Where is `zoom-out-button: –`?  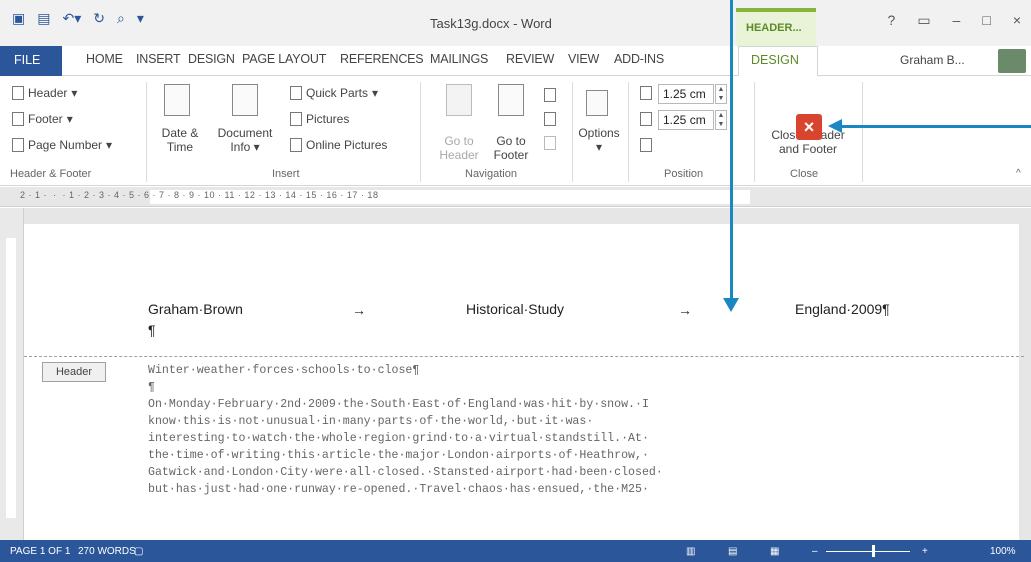
zoom-out-button: – is located at coordinates (815, 551).